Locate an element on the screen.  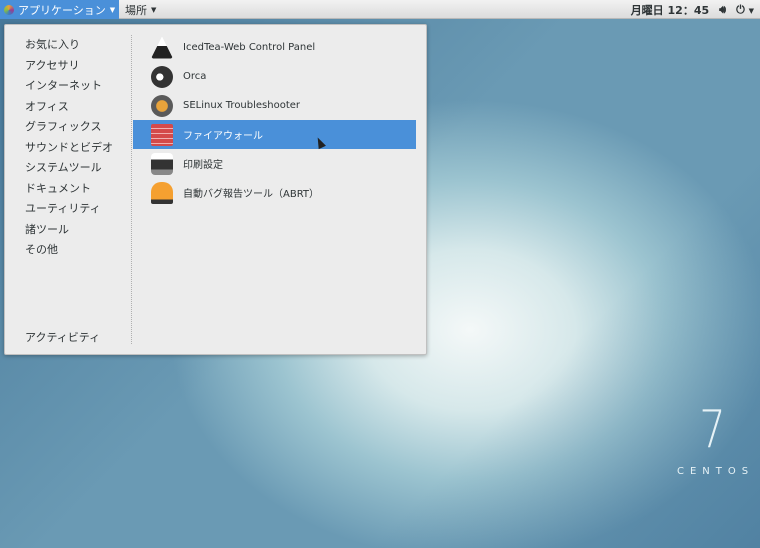
applications-menu-button: アプリケーション ▼ is located at coordinates (59, 9).